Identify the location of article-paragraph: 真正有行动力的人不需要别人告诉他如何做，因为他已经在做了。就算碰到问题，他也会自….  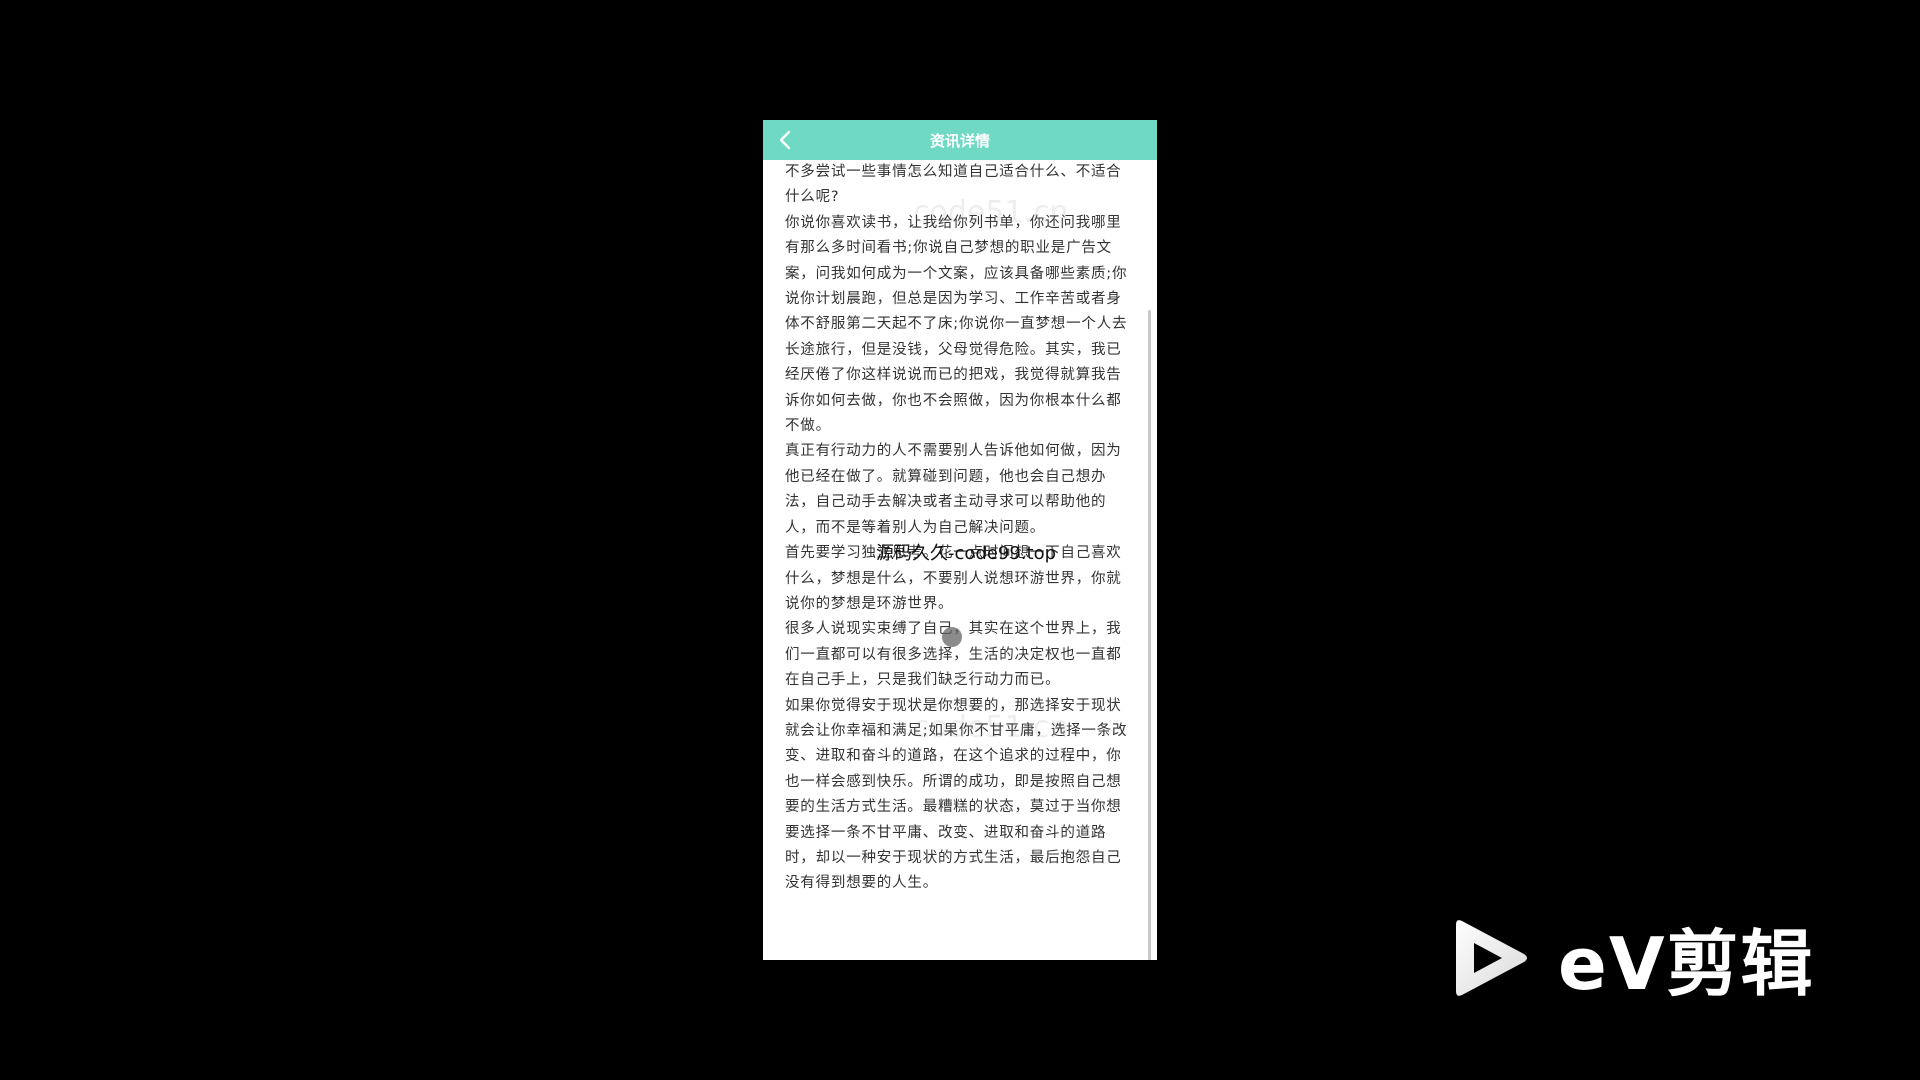
(953, 489).